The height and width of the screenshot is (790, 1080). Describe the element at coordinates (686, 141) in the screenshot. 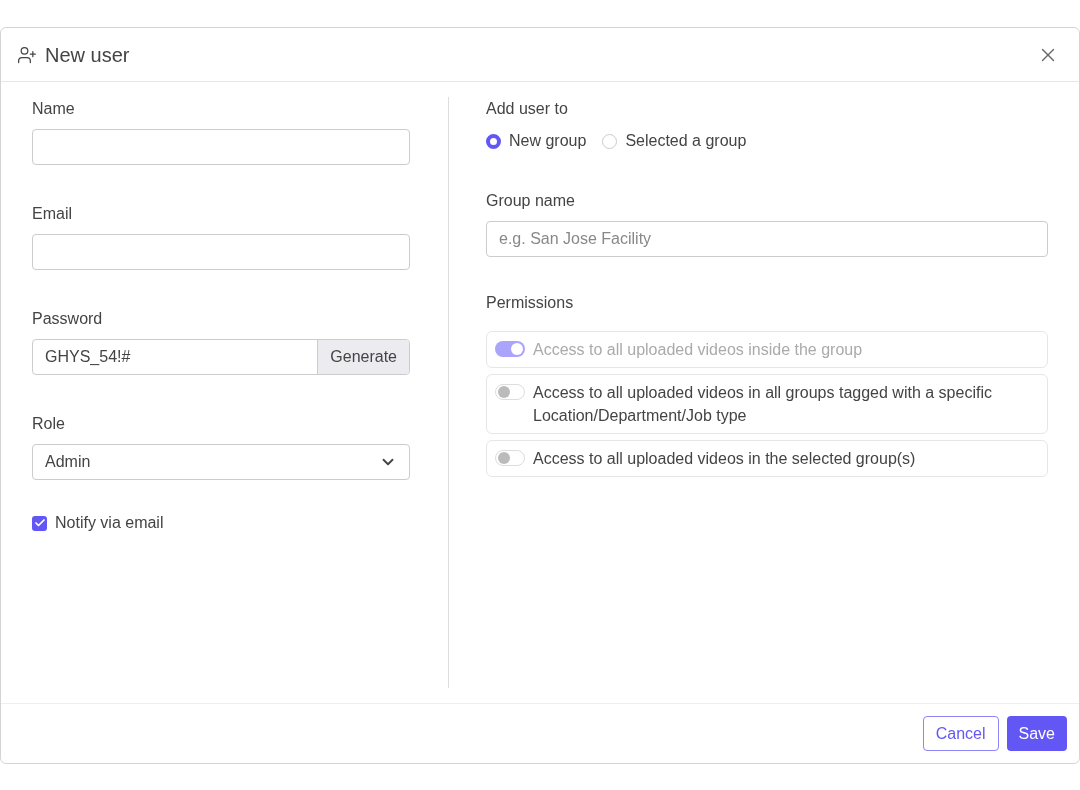

I see `radio-label: Selected a group` at that location.